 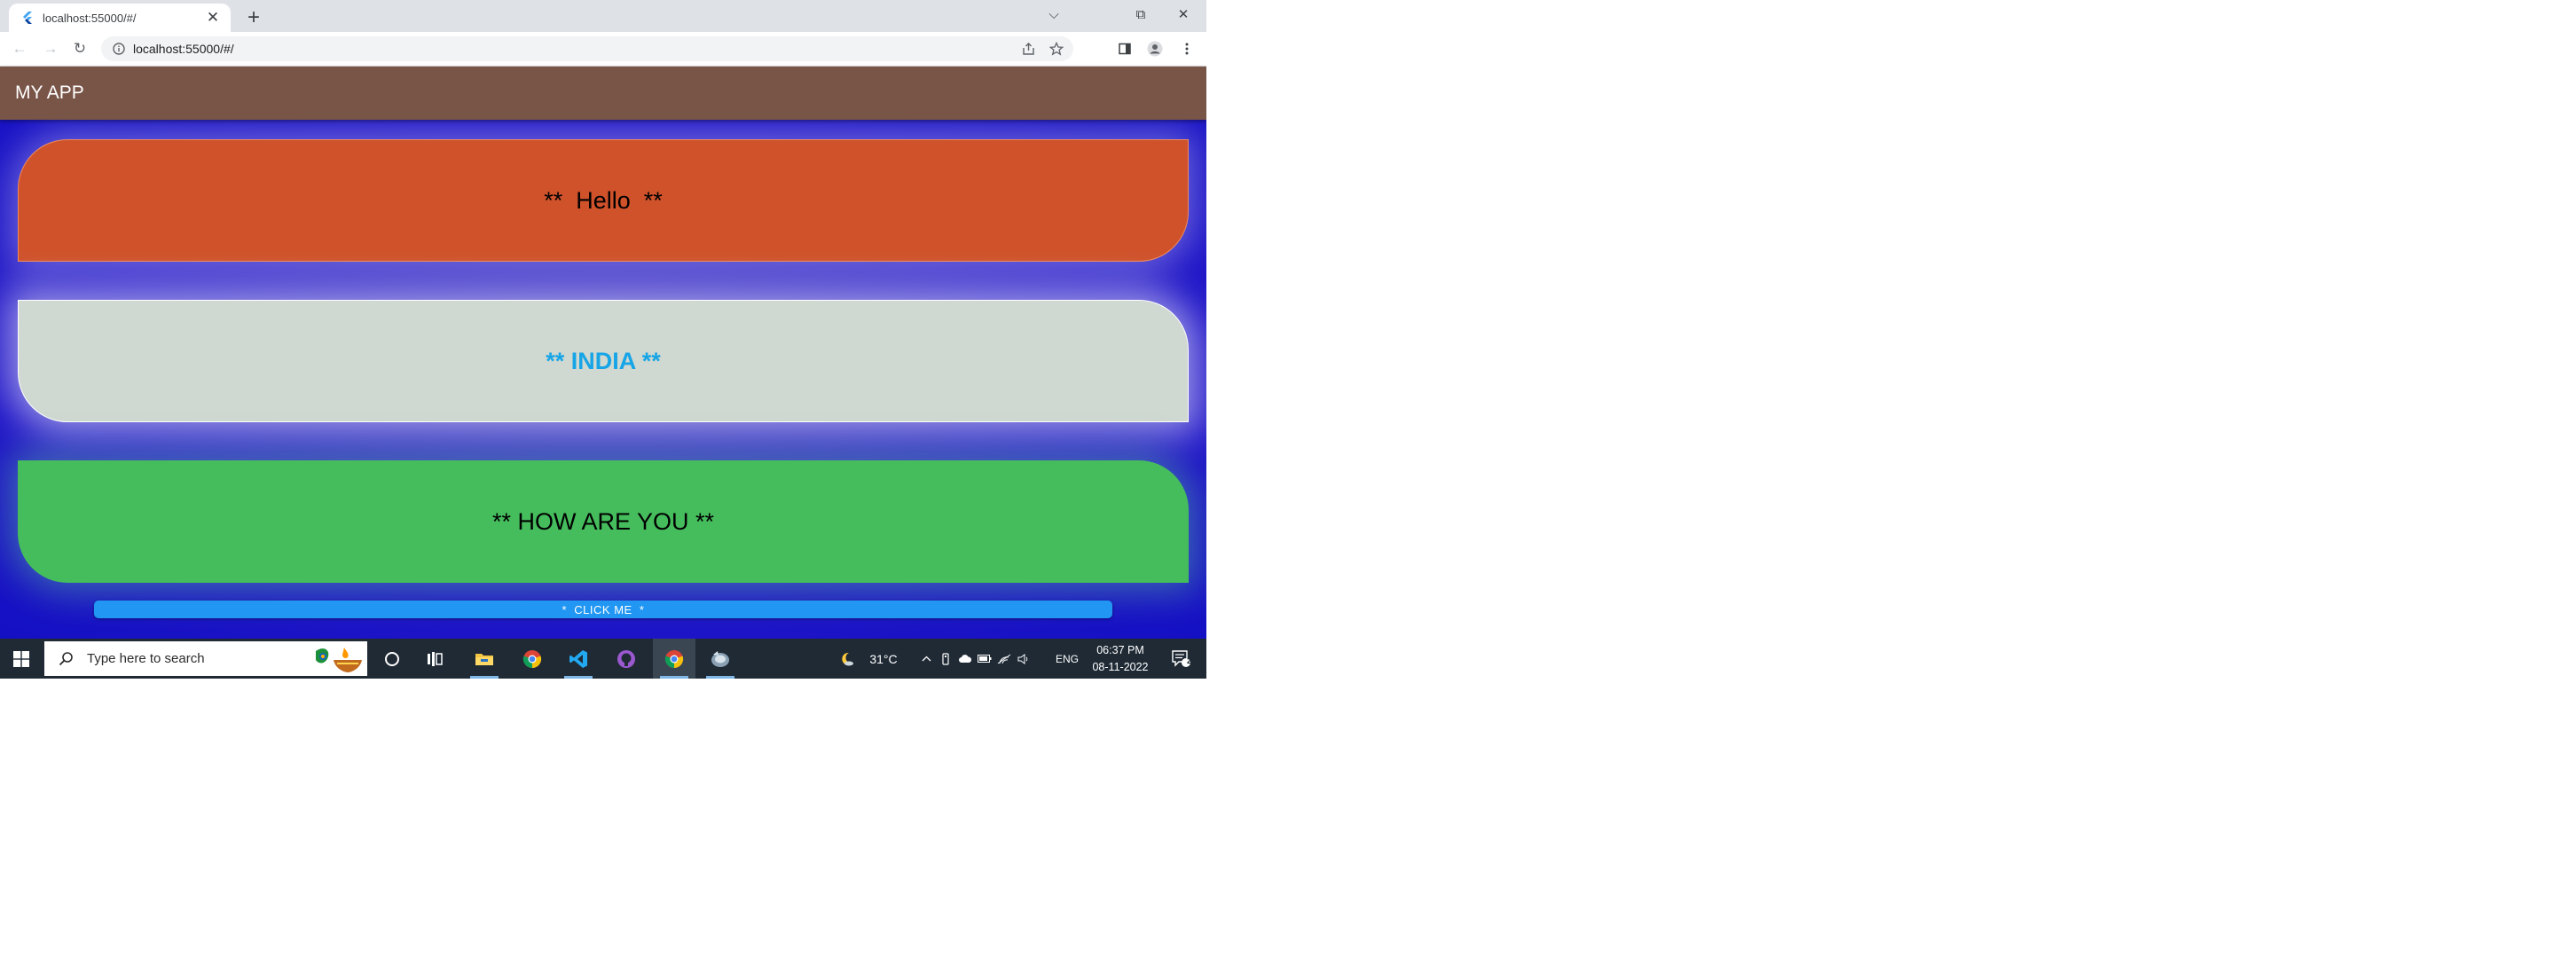 I want to click on address-bar: localhost:55000/#/, so click(x=587, y=49).